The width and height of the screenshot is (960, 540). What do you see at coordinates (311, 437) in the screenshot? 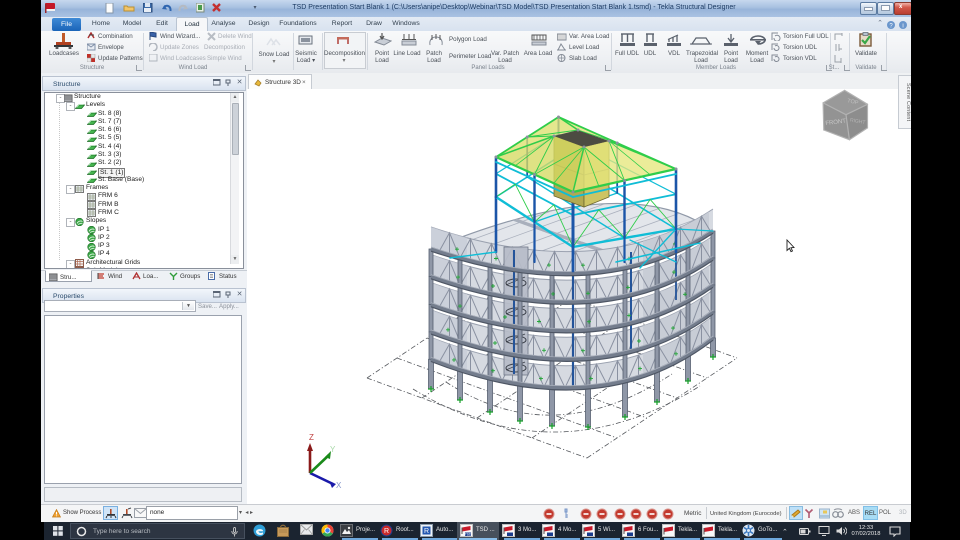
I see `svg-text: Z` at bounding box center [311, 437].